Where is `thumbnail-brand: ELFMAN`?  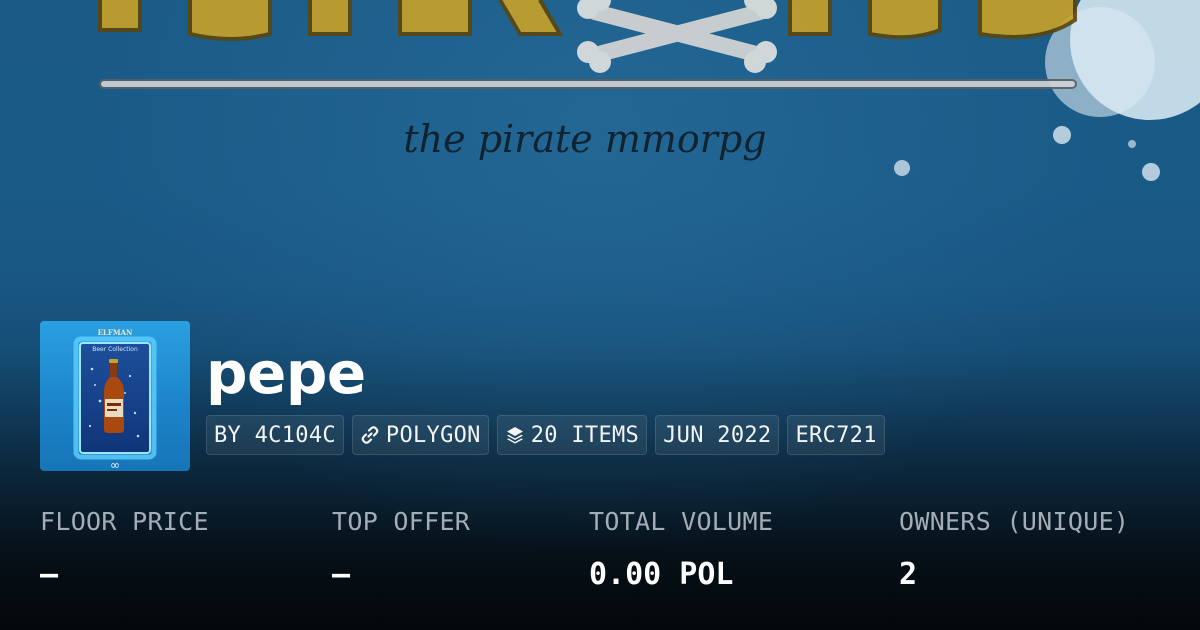 thumbnail-brand: ELFMAN is located at coordinates (115, 332).